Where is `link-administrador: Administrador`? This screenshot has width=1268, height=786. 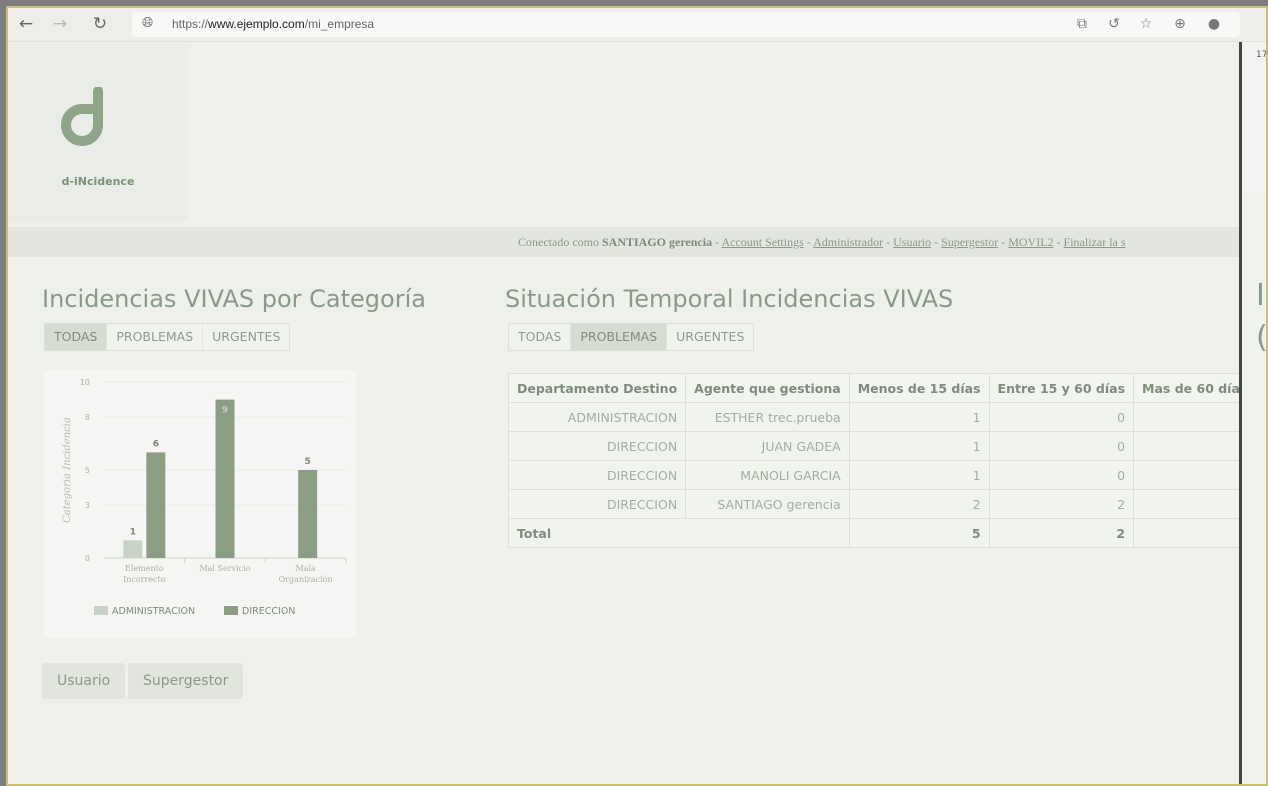 link-administrador: Administrador is located at coordinates (848, 242).